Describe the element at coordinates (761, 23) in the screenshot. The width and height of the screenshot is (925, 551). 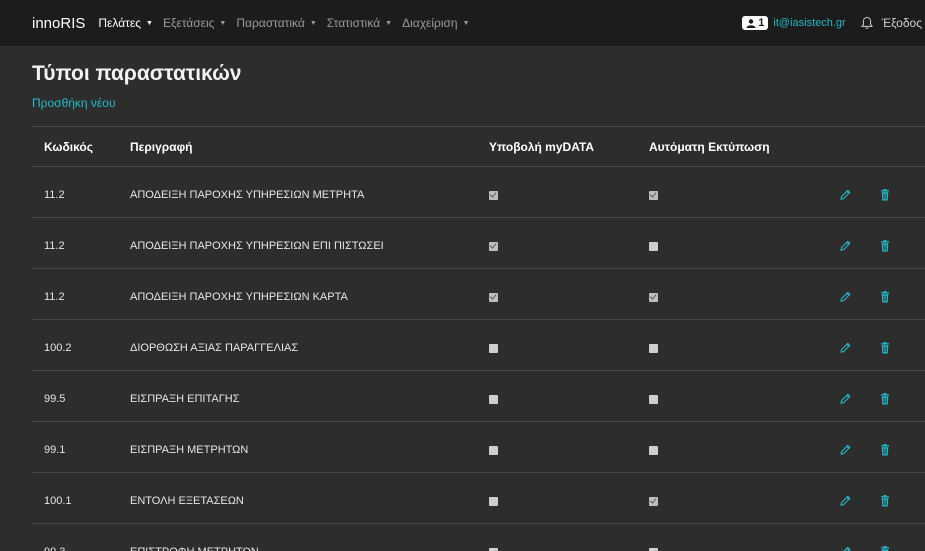
I see `user-badge-count: 1` at that location.